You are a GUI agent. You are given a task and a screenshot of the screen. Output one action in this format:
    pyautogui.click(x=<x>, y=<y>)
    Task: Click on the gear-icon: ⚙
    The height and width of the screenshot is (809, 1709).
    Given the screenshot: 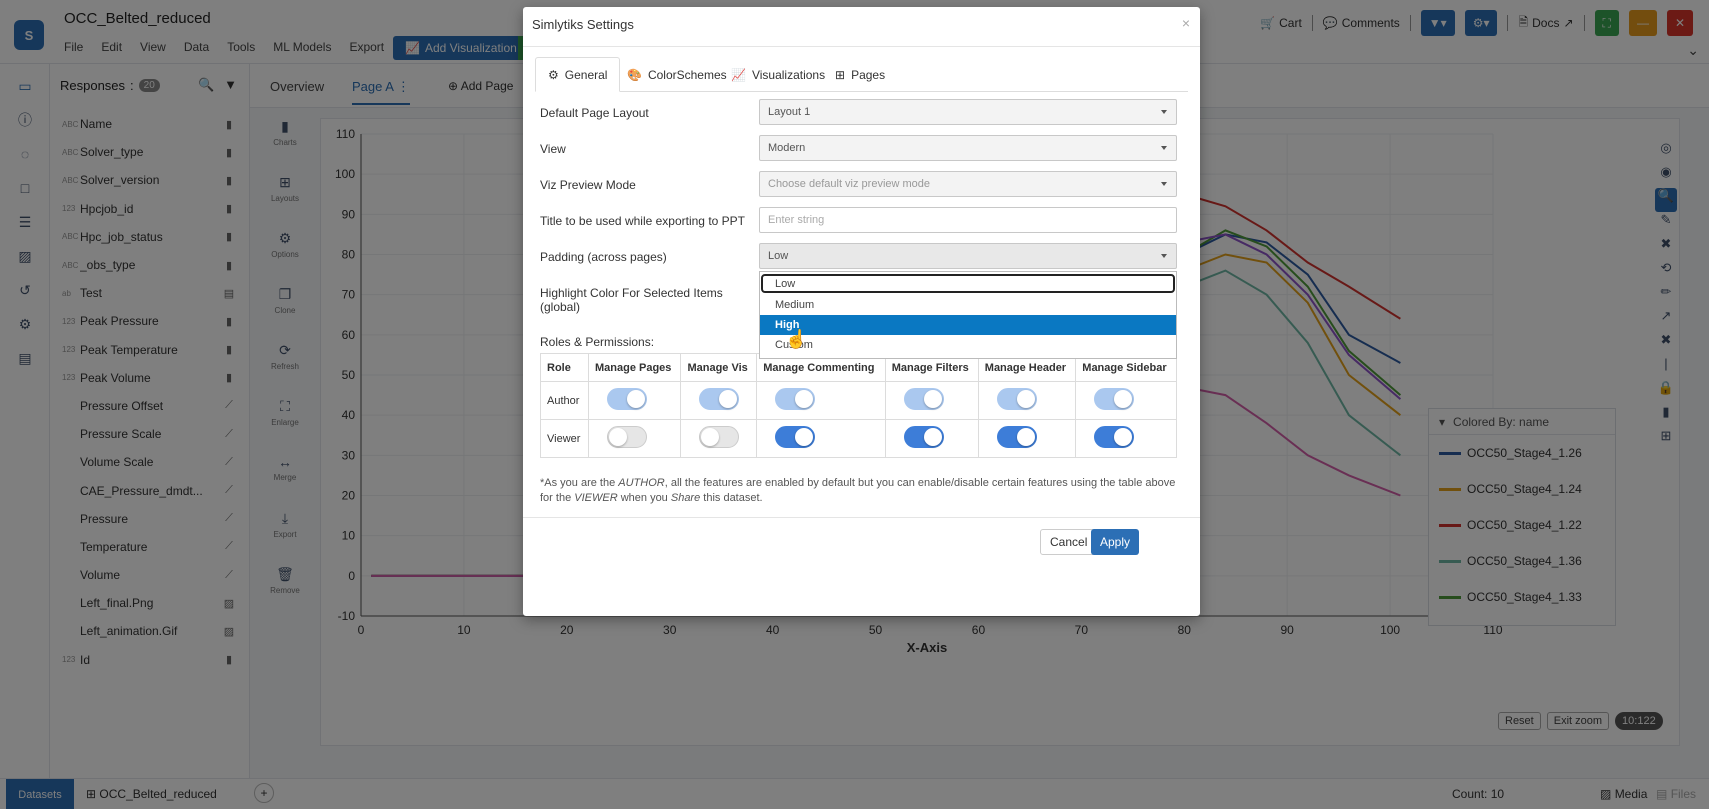 What is the action you would take?
    pyautogui.click(x=553, y=74)
    